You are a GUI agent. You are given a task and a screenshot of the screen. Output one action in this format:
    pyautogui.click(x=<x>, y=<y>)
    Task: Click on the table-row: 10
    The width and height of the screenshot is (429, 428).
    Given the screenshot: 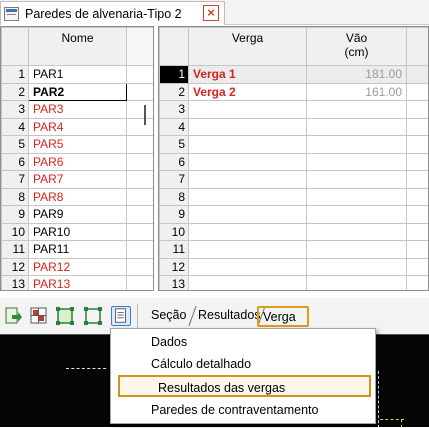 What is the action you would take?
    pyautogui.click(x=294, y=232)
    